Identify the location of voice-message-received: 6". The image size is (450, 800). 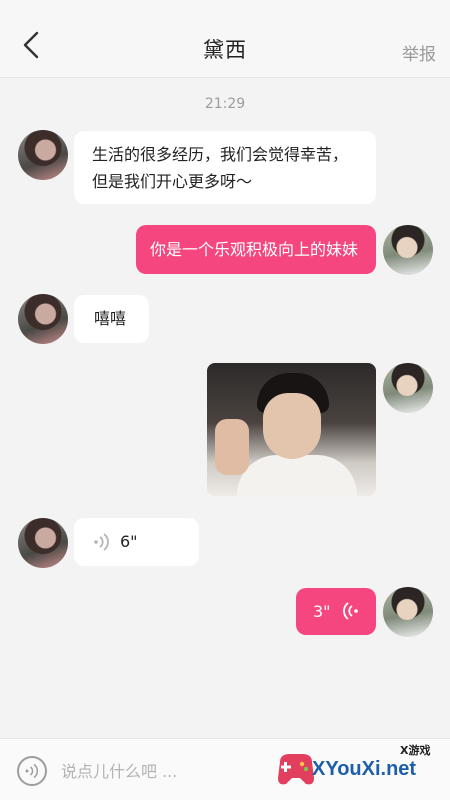
(136, 542).